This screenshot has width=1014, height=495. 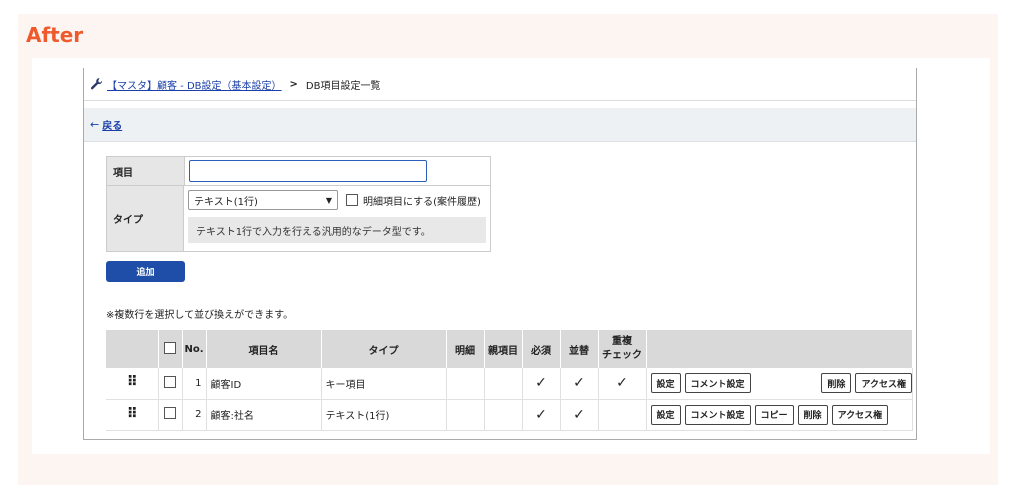 What do you see at coordinates (622, 355) in the screenshot?
I see `col-duplicate-check-line2: チェック` at bounding box center [622, 355].